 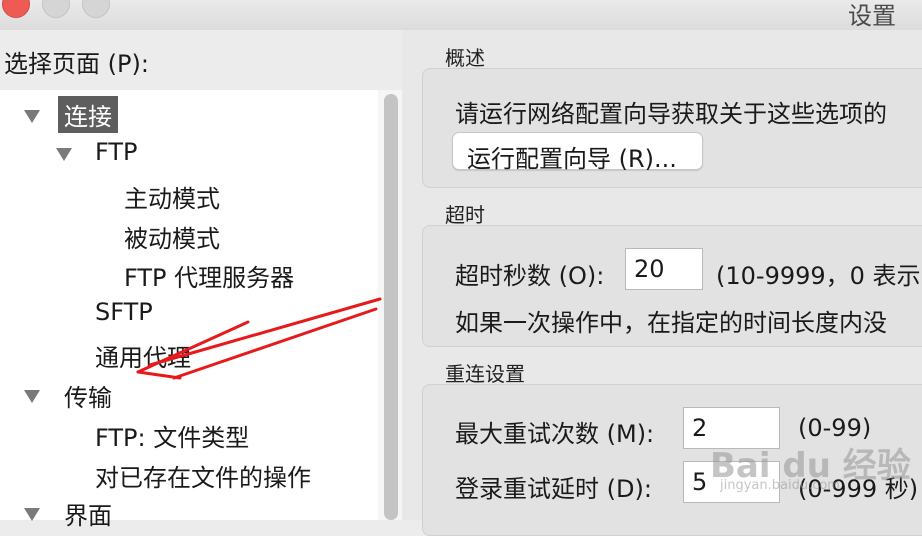 What do you see at coordinates (172, 236) in the screenshot?
I see `tree-item-passive-mode: 被动模式` at bounding box center [172, 236].